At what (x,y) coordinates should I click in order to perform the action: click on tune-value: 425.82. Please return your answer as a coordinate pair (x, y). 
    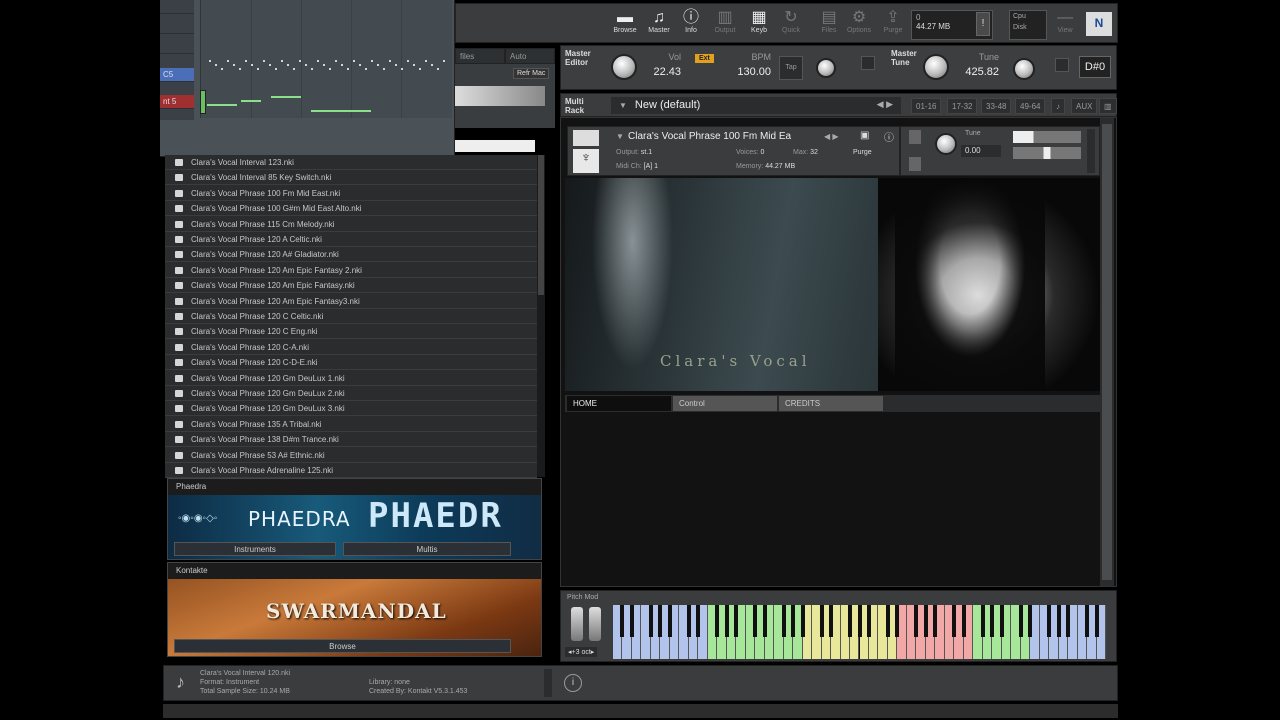
    Looking at the image, I should click on (974, 72).